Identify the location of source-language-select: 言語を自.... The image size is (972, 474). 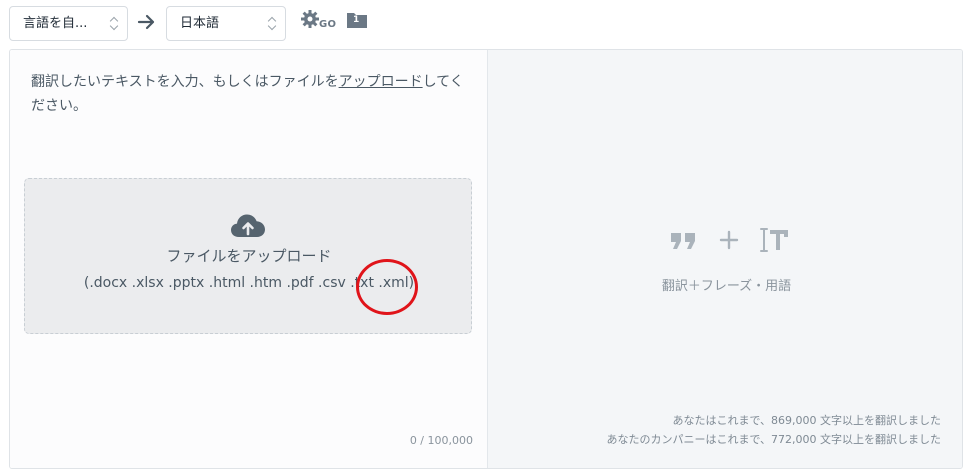
(68, 23).